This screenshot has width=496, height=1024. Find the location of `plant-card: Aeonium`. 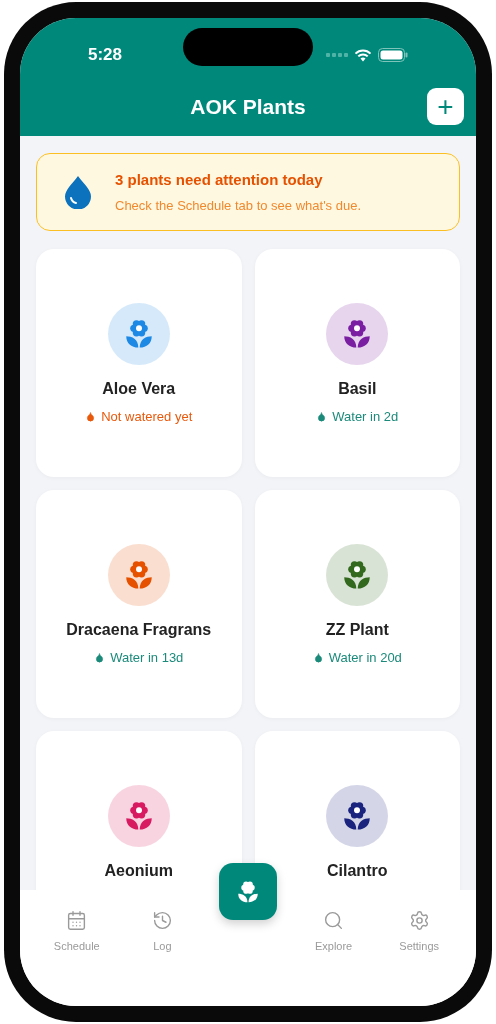

plant-card: Aeonium is located at coordinates (139, 810).